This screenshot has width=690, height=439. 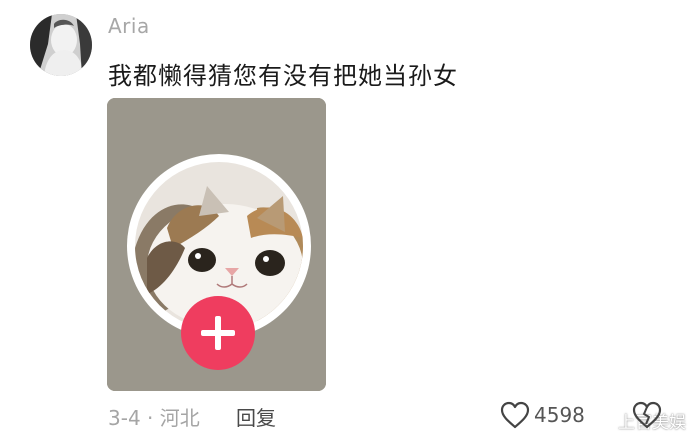 I want to click on comment-text: 我都懒得猜您有没有把她当孙女, so click(x=283, y=76).